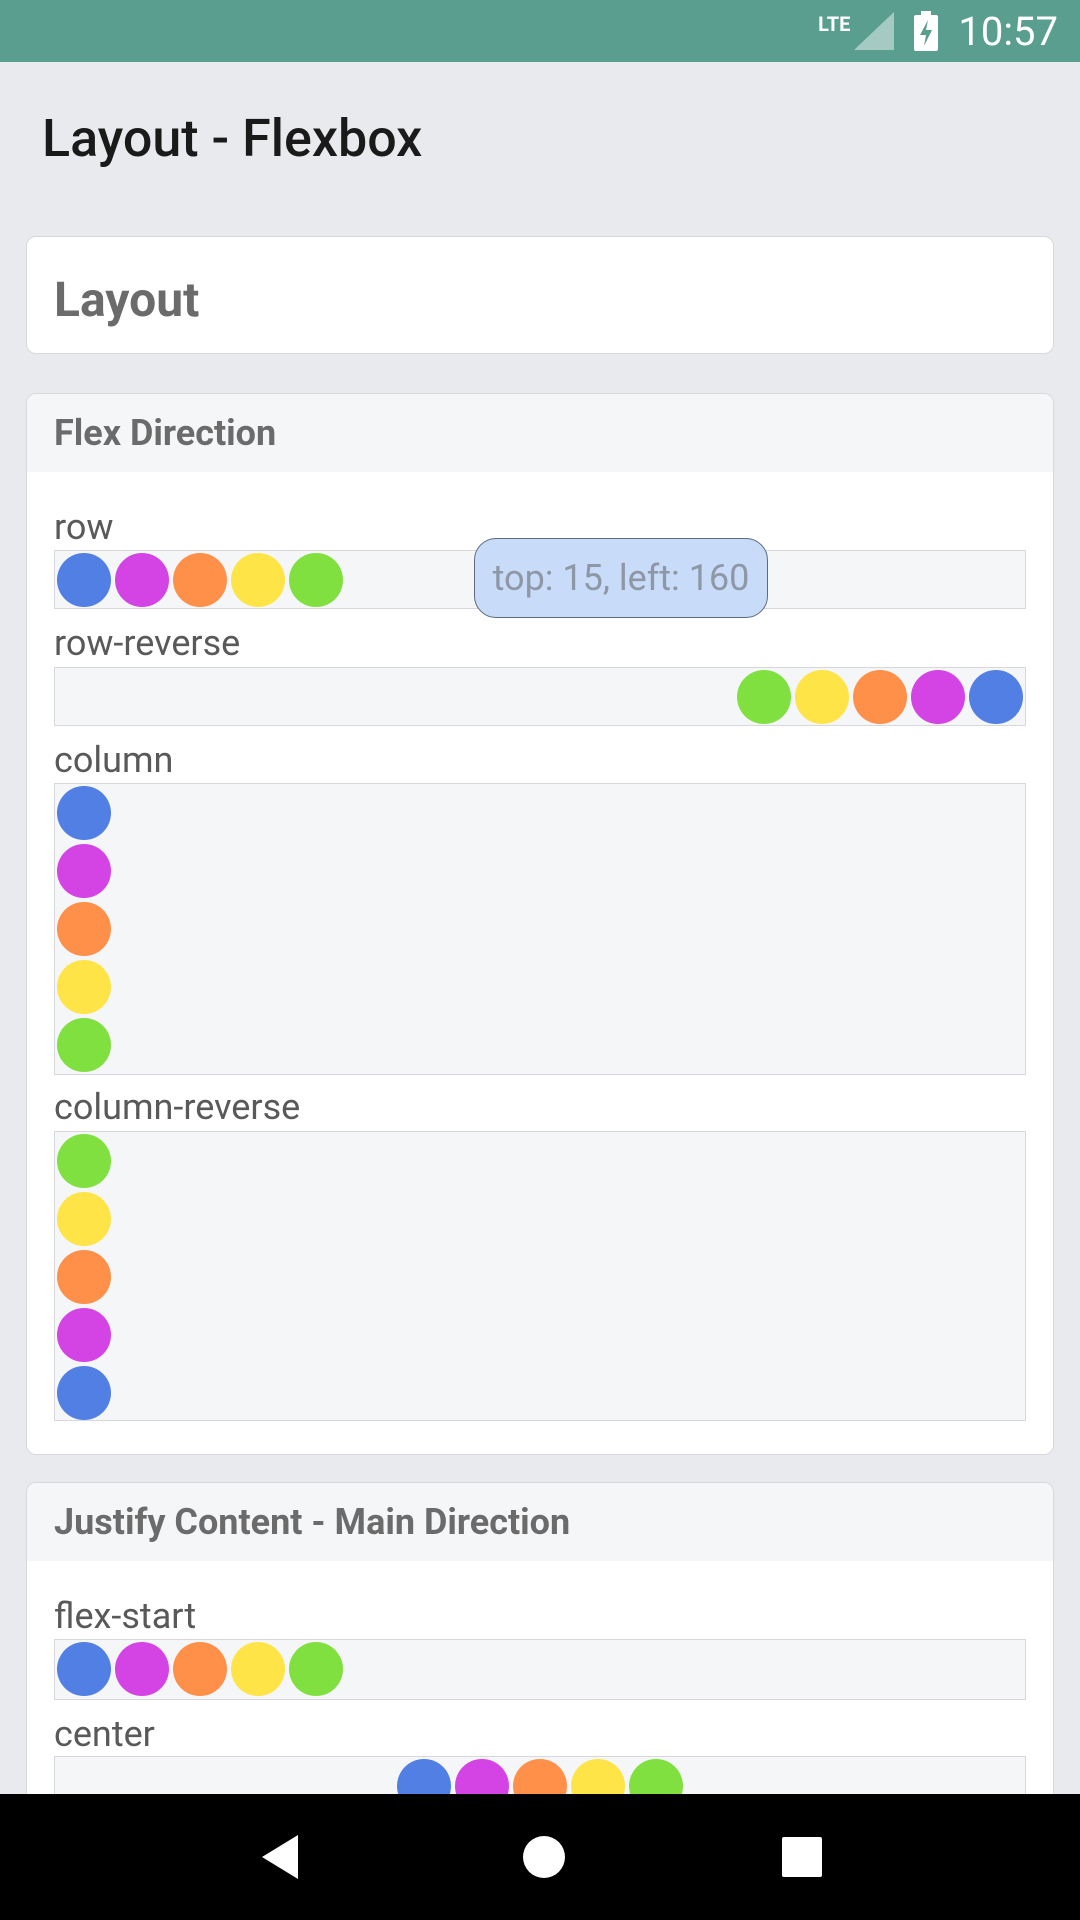 This screenshot has height=1920, width=1080. What do you see at coordinates (540, 1522) in the screenshot?
I see `justify-content-header: Justify Content - Main Direction` at bounding box center [540, 1522].